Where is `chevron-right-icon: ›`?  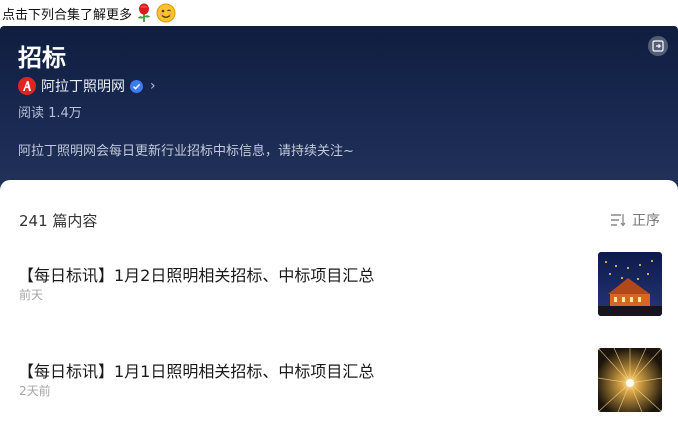
chevron-right-icon: › is located at coordinates (153, 86).